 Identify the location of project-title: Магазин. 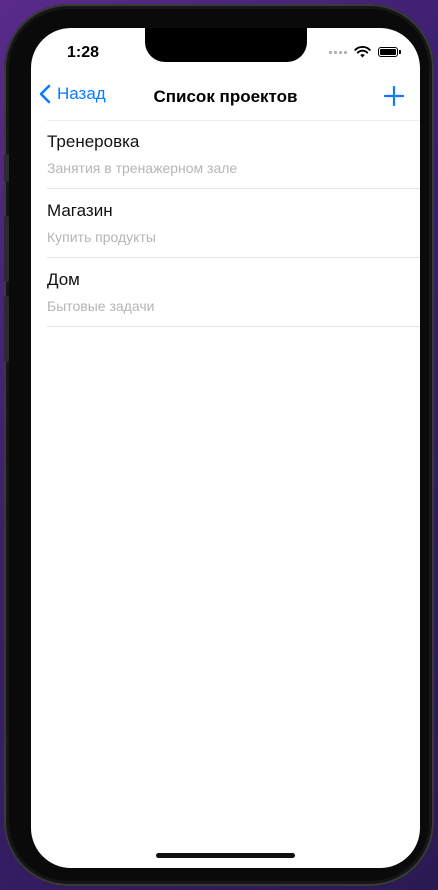
(80, 210).